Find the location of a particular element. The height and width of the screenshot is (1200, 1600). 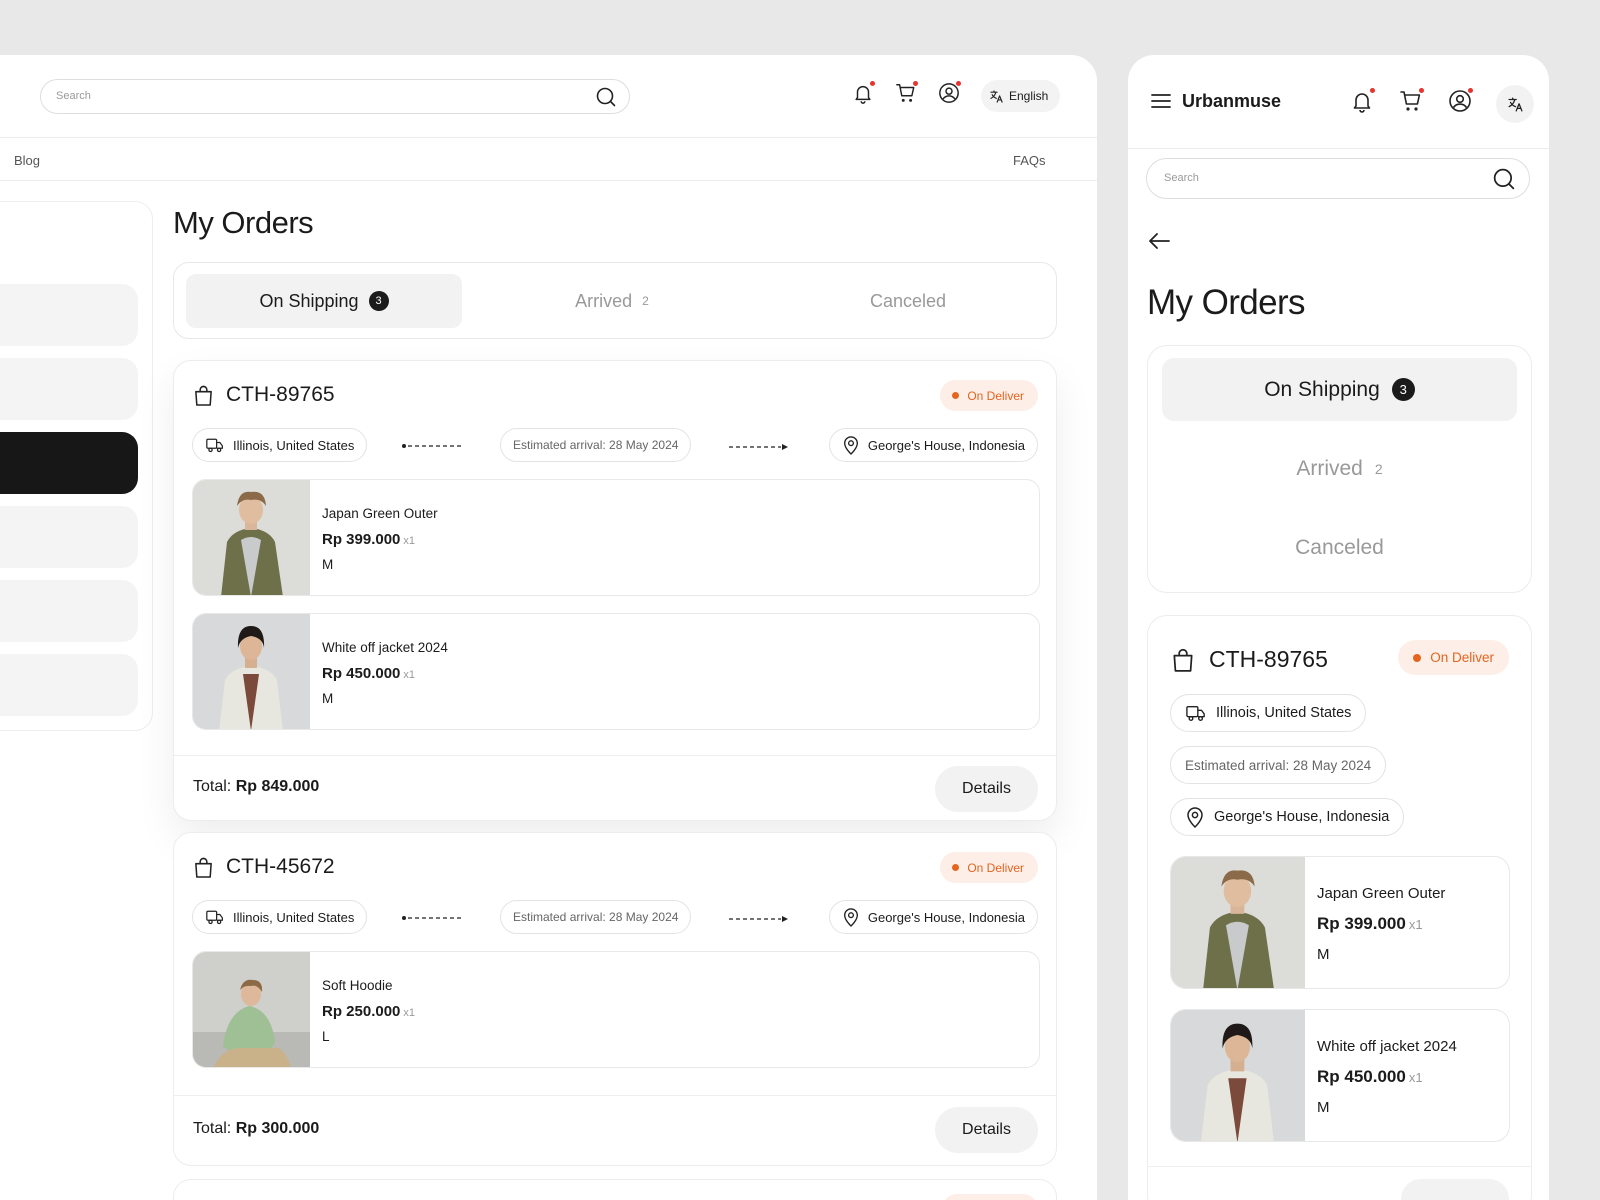

tab-count: 2 is located at coordinates (1379, 469).